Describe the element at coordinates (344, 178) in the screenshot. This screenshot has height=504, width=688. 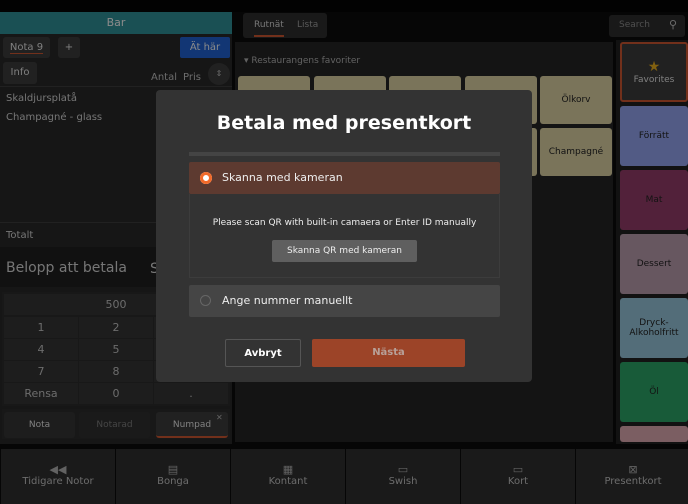
I see `option-scan-camera: Skanna med kameran` at that location.